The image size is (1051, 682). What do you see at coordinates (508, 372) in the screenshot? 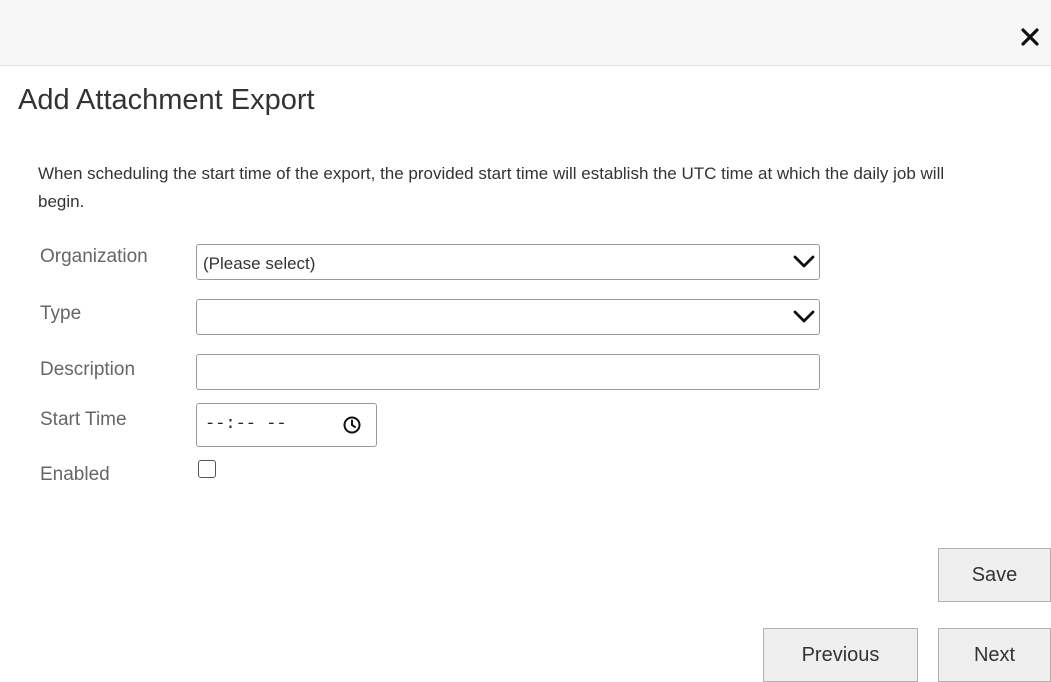
I see `description-input` at bounding box center [508, 372].